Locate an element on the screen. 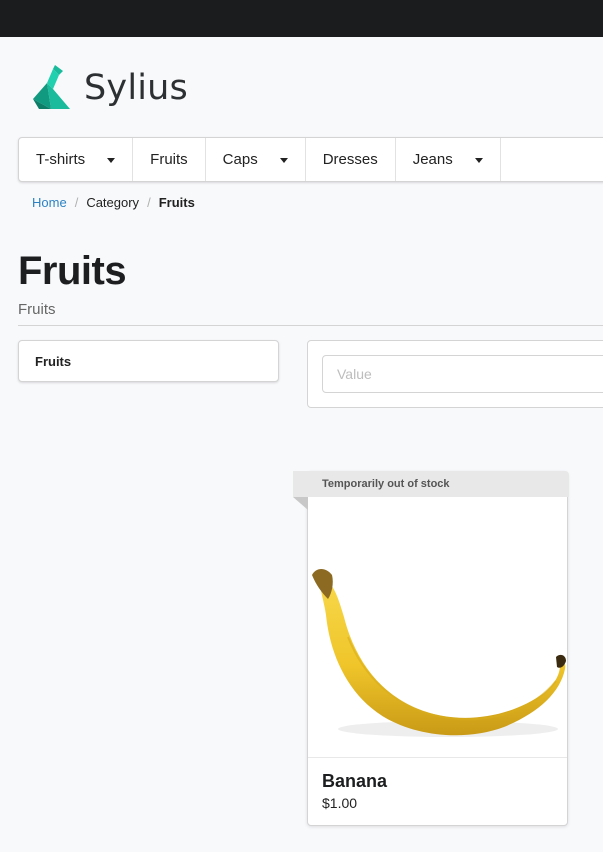 The width and height of the screenshot is (603, 852). banana-image is located at coordinates (437, 627).